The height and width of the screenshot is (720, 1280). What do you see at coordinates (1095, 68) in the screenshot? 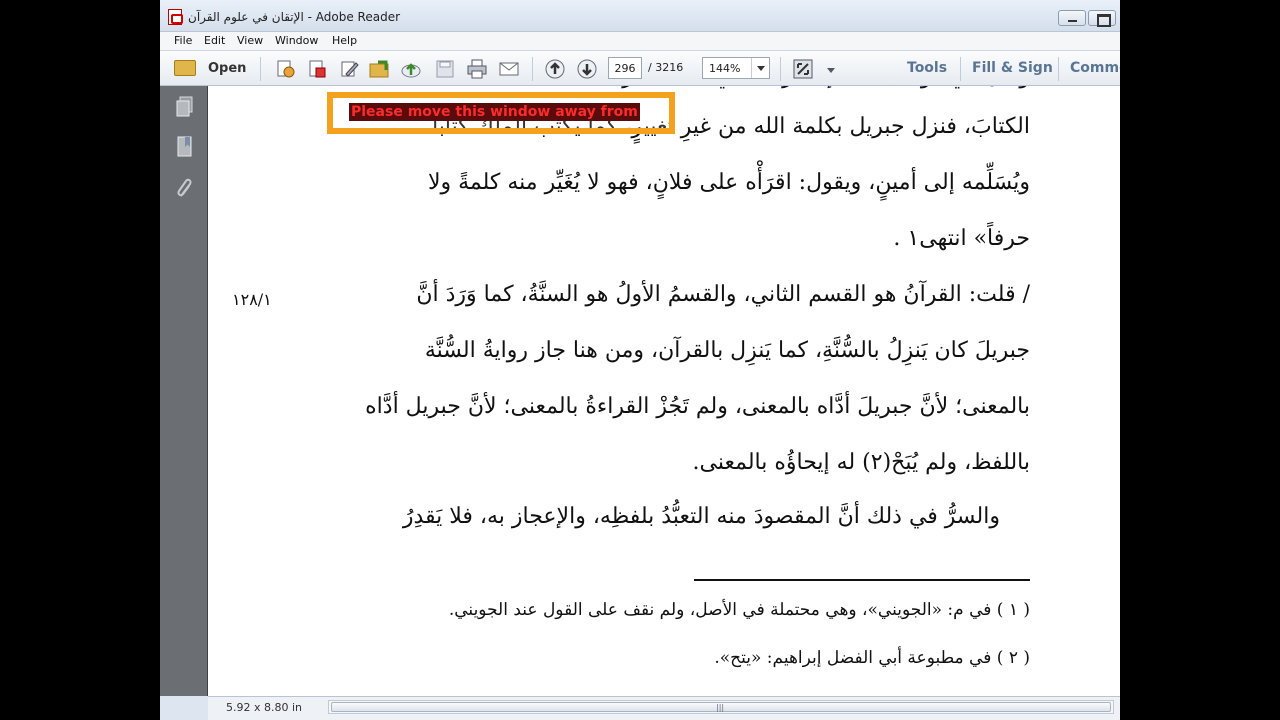
I see `tab-comment: Comme` at bounding box center [1095, 68].